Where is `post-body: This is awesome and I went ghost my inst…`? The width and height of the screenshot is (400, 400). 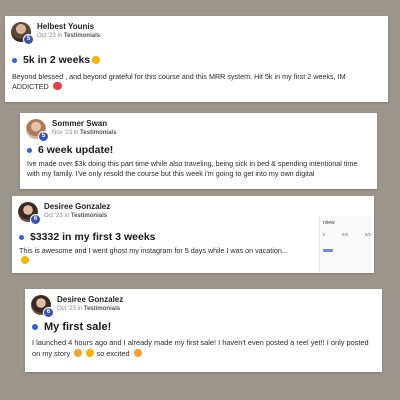 post-body: This is awesome and I went ghost my inst… is located at coordinates (166, 256).